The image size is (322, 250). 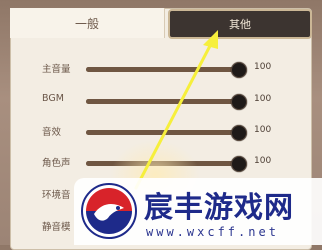 What do you see at coordinates (109, 211) in the screenshot?
I see `dragon-logo-icon` at bounding box center [109, 211].